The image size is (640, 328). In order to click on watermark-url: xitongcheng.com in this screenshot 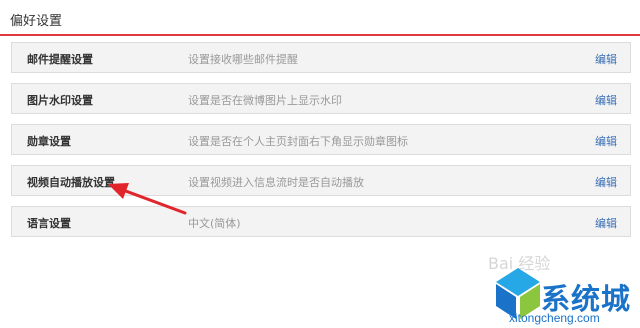, I will do `click(554, 318)`.